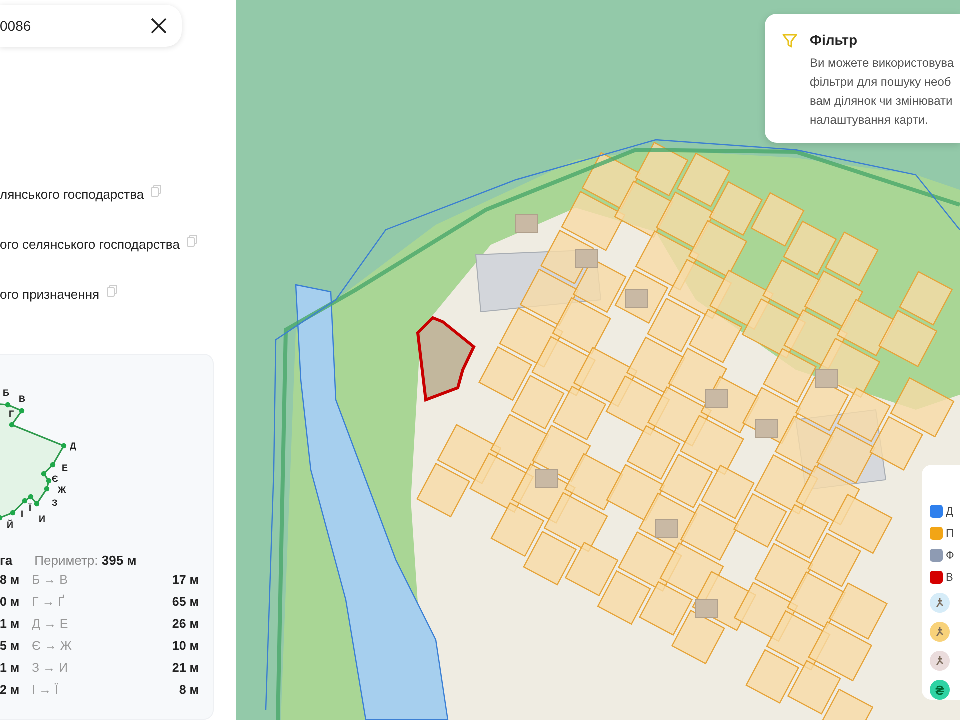  I want to click on close-button, so click(159, 26).